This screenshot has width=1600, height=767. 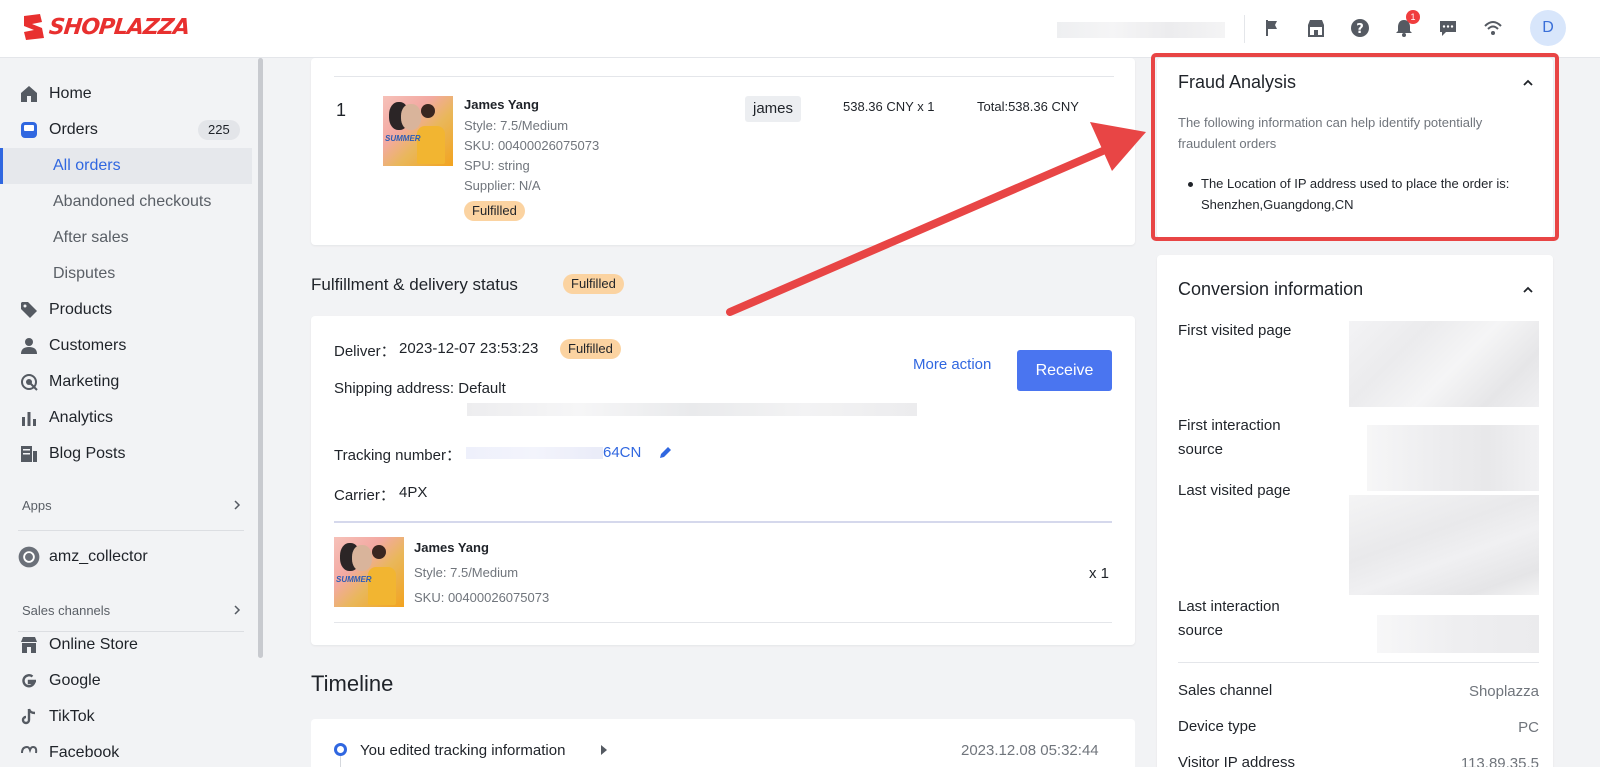 I want to click on sidebar-item-label: Google, so click(x=75, y=680).